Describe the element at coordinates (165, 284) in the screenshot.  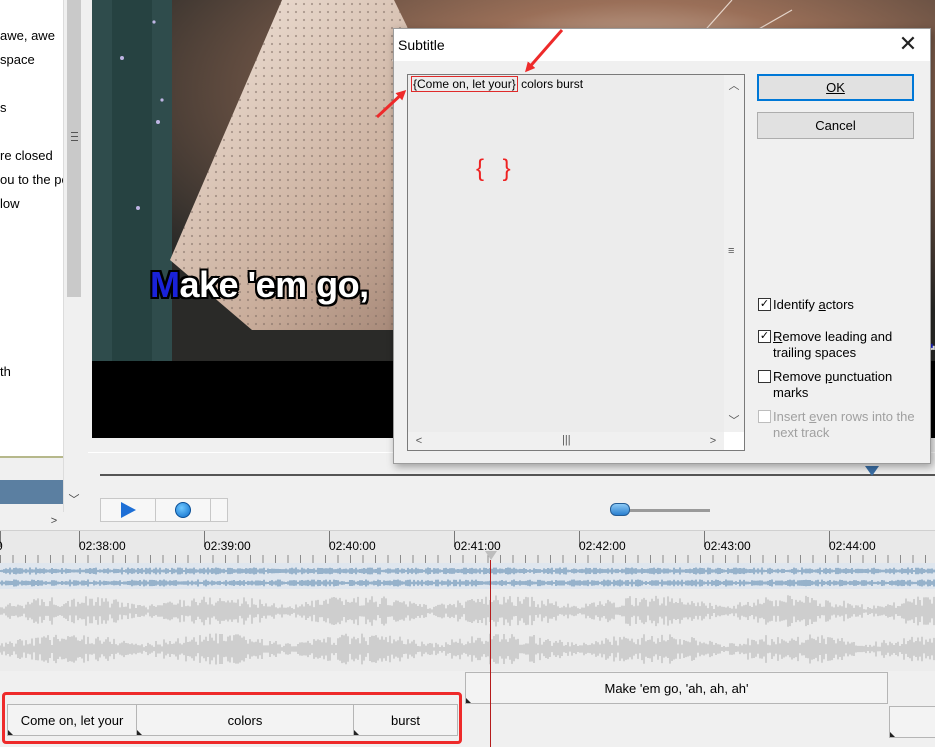
I see `karaoke-highlight: M` at that location.